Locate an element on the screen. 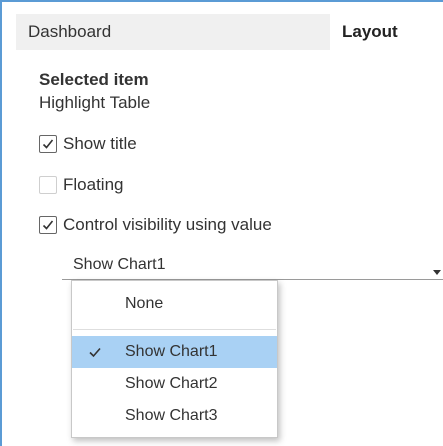 Image resolution: width=443 pixels, height=446 pixels. visibility-value-current: Show Chart1 is located at coordinates (119, 264).